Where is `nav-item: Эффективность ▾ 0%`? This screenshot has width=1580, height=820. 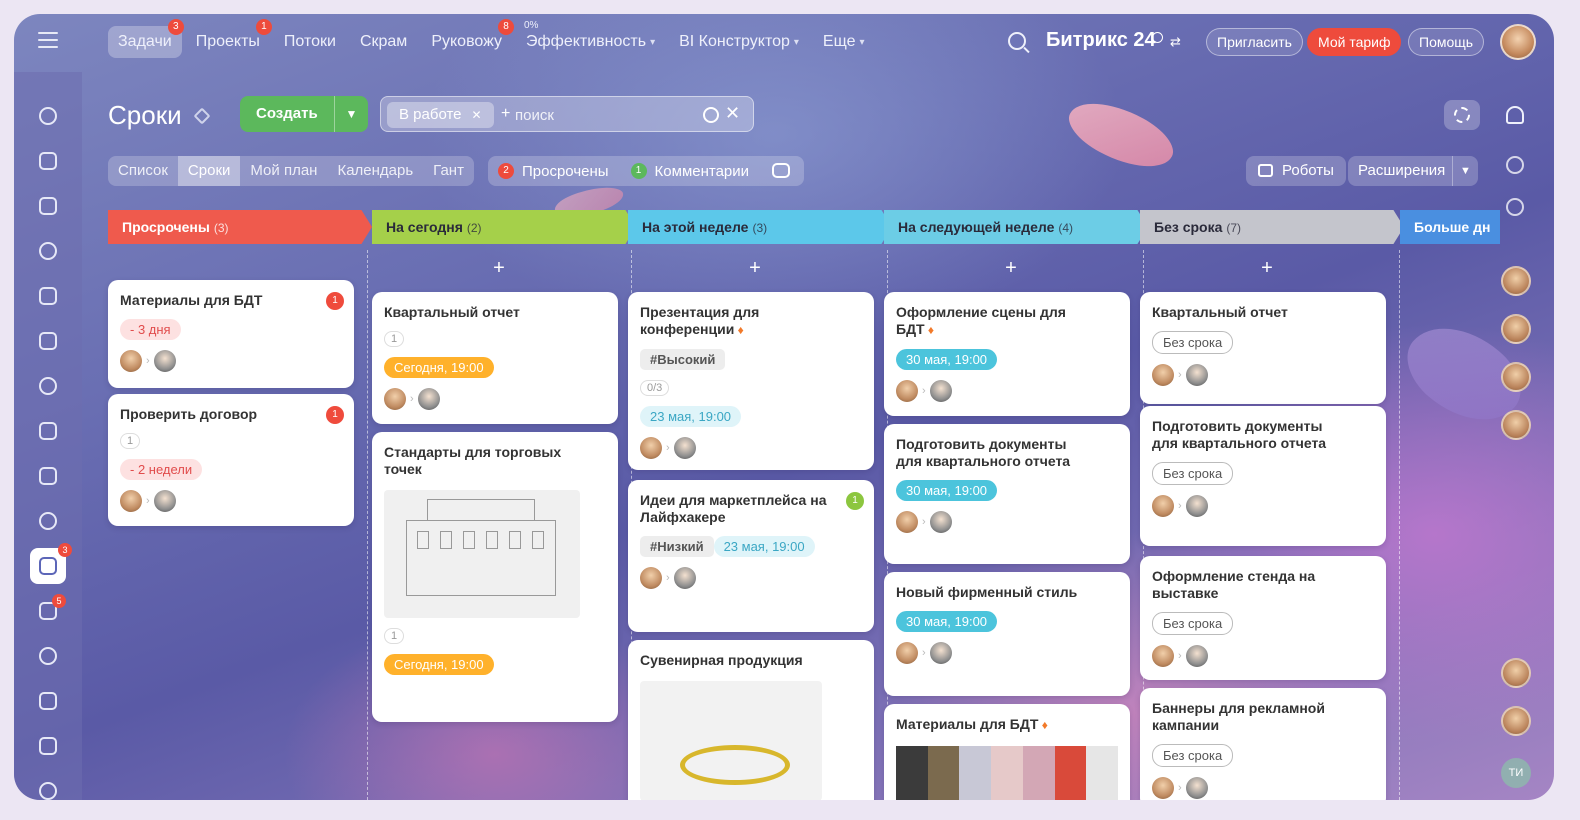 nav-item: Эффективность ▾ 0% is located at coordinates (590, 39).